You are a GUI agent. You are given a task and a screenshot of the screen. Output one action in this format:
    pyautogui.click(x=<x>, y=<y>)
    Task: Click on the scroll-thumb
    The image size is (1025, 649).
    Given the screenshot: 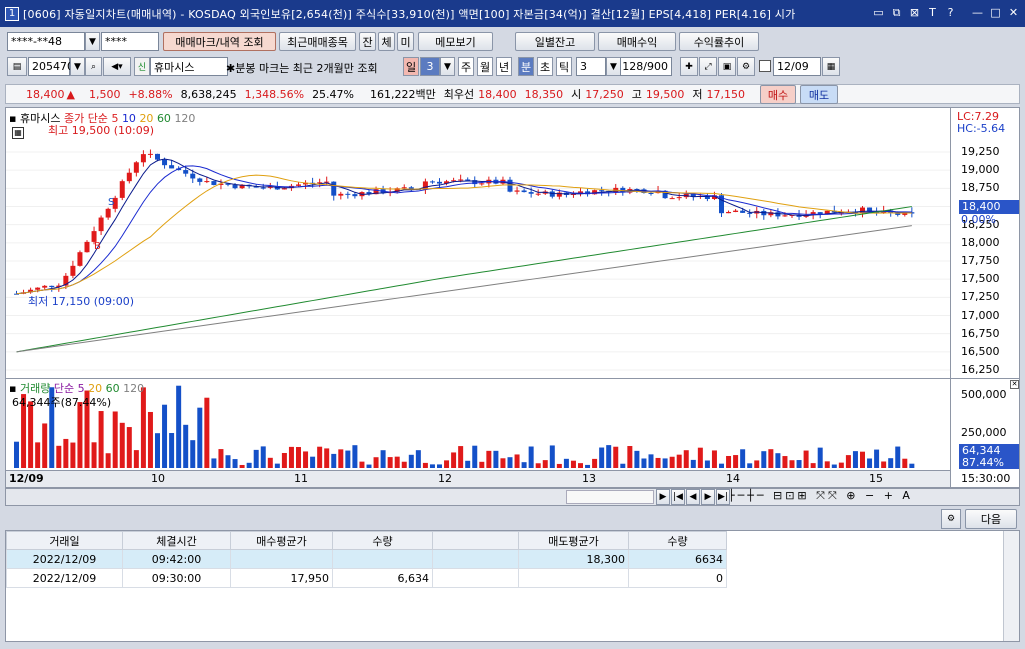 What is the action you would take?
    pyautogui.click(x=610, y=497)
    